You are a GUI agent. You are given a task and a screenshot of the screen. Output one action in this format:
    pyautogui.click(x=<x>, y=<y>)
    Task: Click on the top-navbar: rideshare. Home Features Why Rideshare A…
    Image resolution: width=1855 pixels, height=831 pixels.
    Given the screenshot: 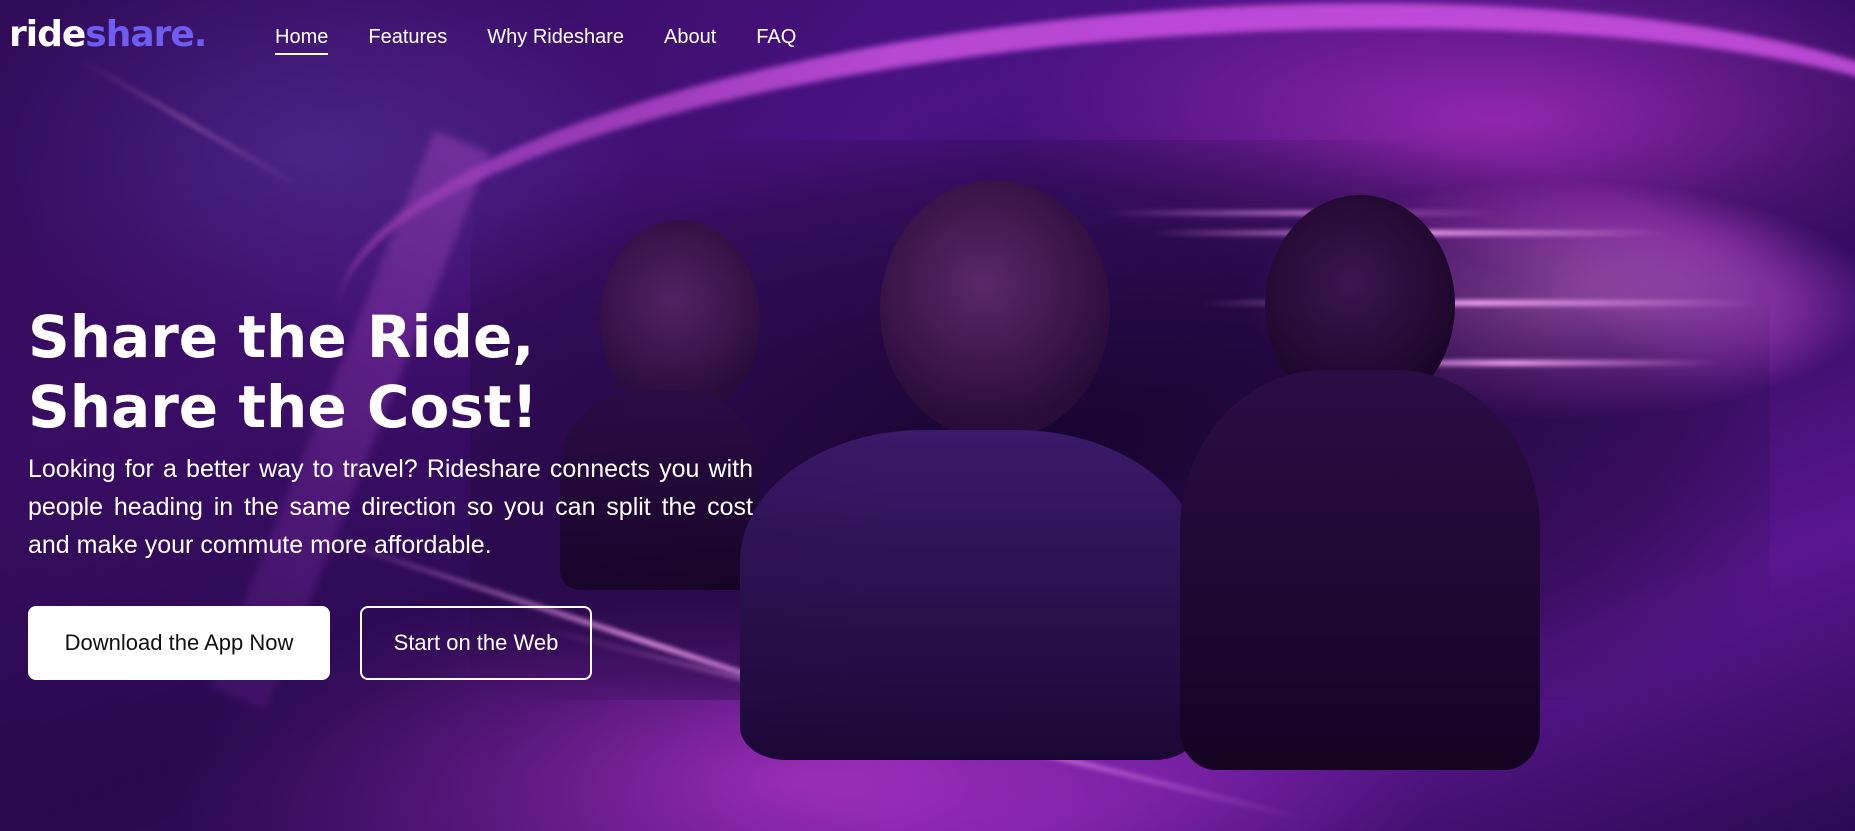 What is the action you would take?
    pyautogui.click(x=927, y=39)
    